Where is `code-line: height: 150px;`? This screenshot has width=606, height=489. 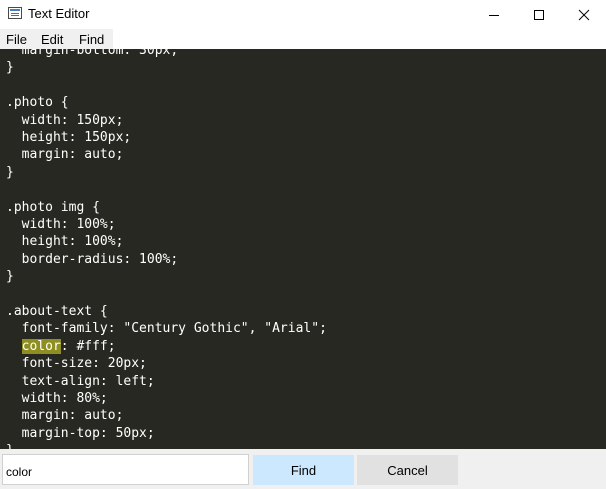 code-line: height: 150px; is located at coordinates (69, 137).